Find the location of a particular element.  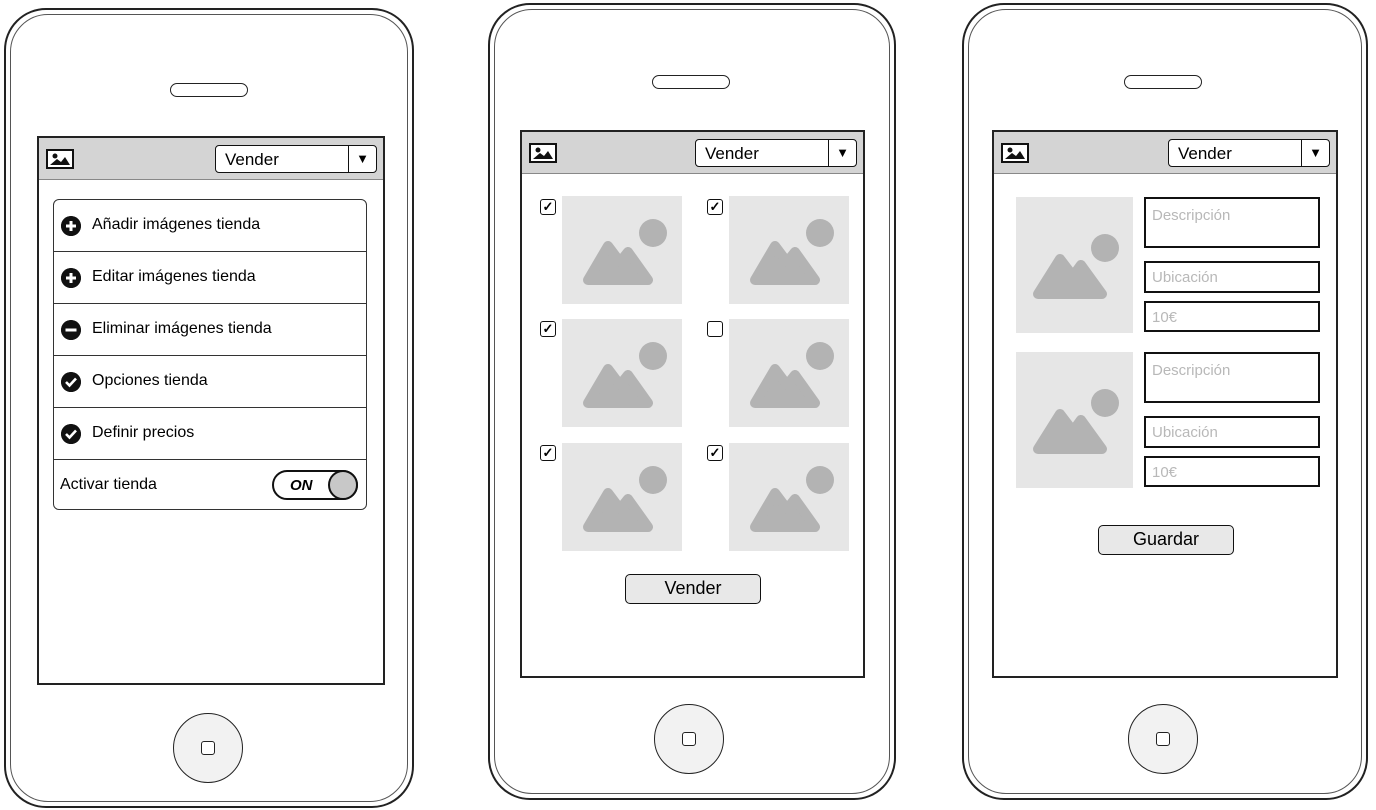

menu-item-label: Opciones tienda is located at coordinates (150, 380).